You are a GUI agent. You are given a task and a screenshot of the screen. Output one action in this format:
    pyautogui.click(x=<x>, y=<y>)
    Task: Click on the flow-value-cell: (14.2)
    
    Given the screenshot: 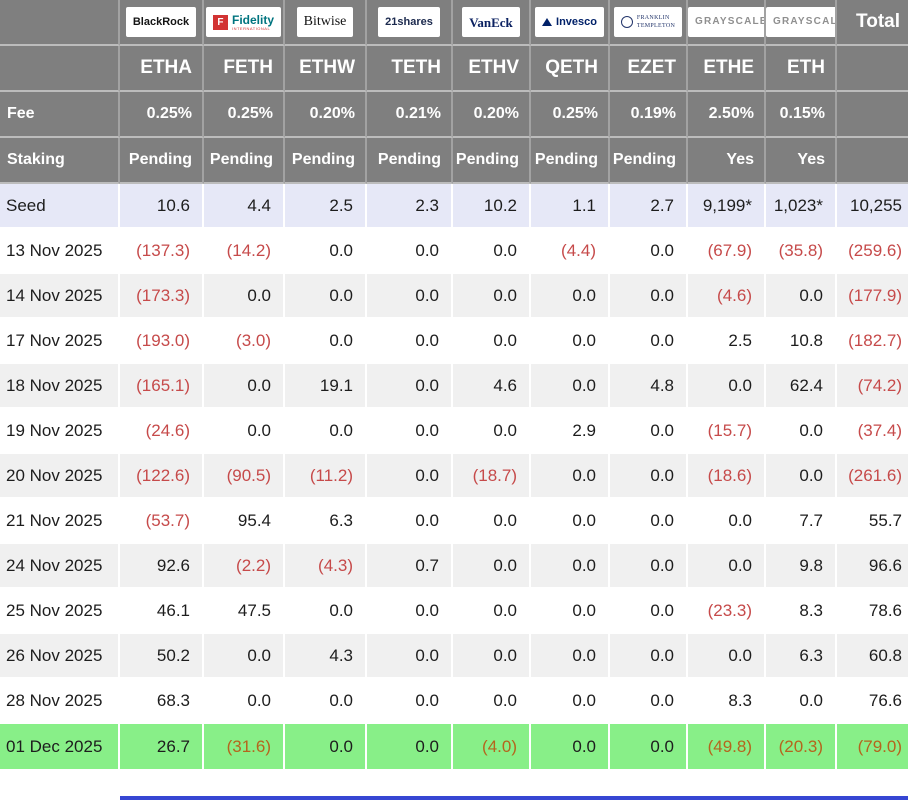 What is the action you would take?
    pyautogui.click(x=244, y=251)
    